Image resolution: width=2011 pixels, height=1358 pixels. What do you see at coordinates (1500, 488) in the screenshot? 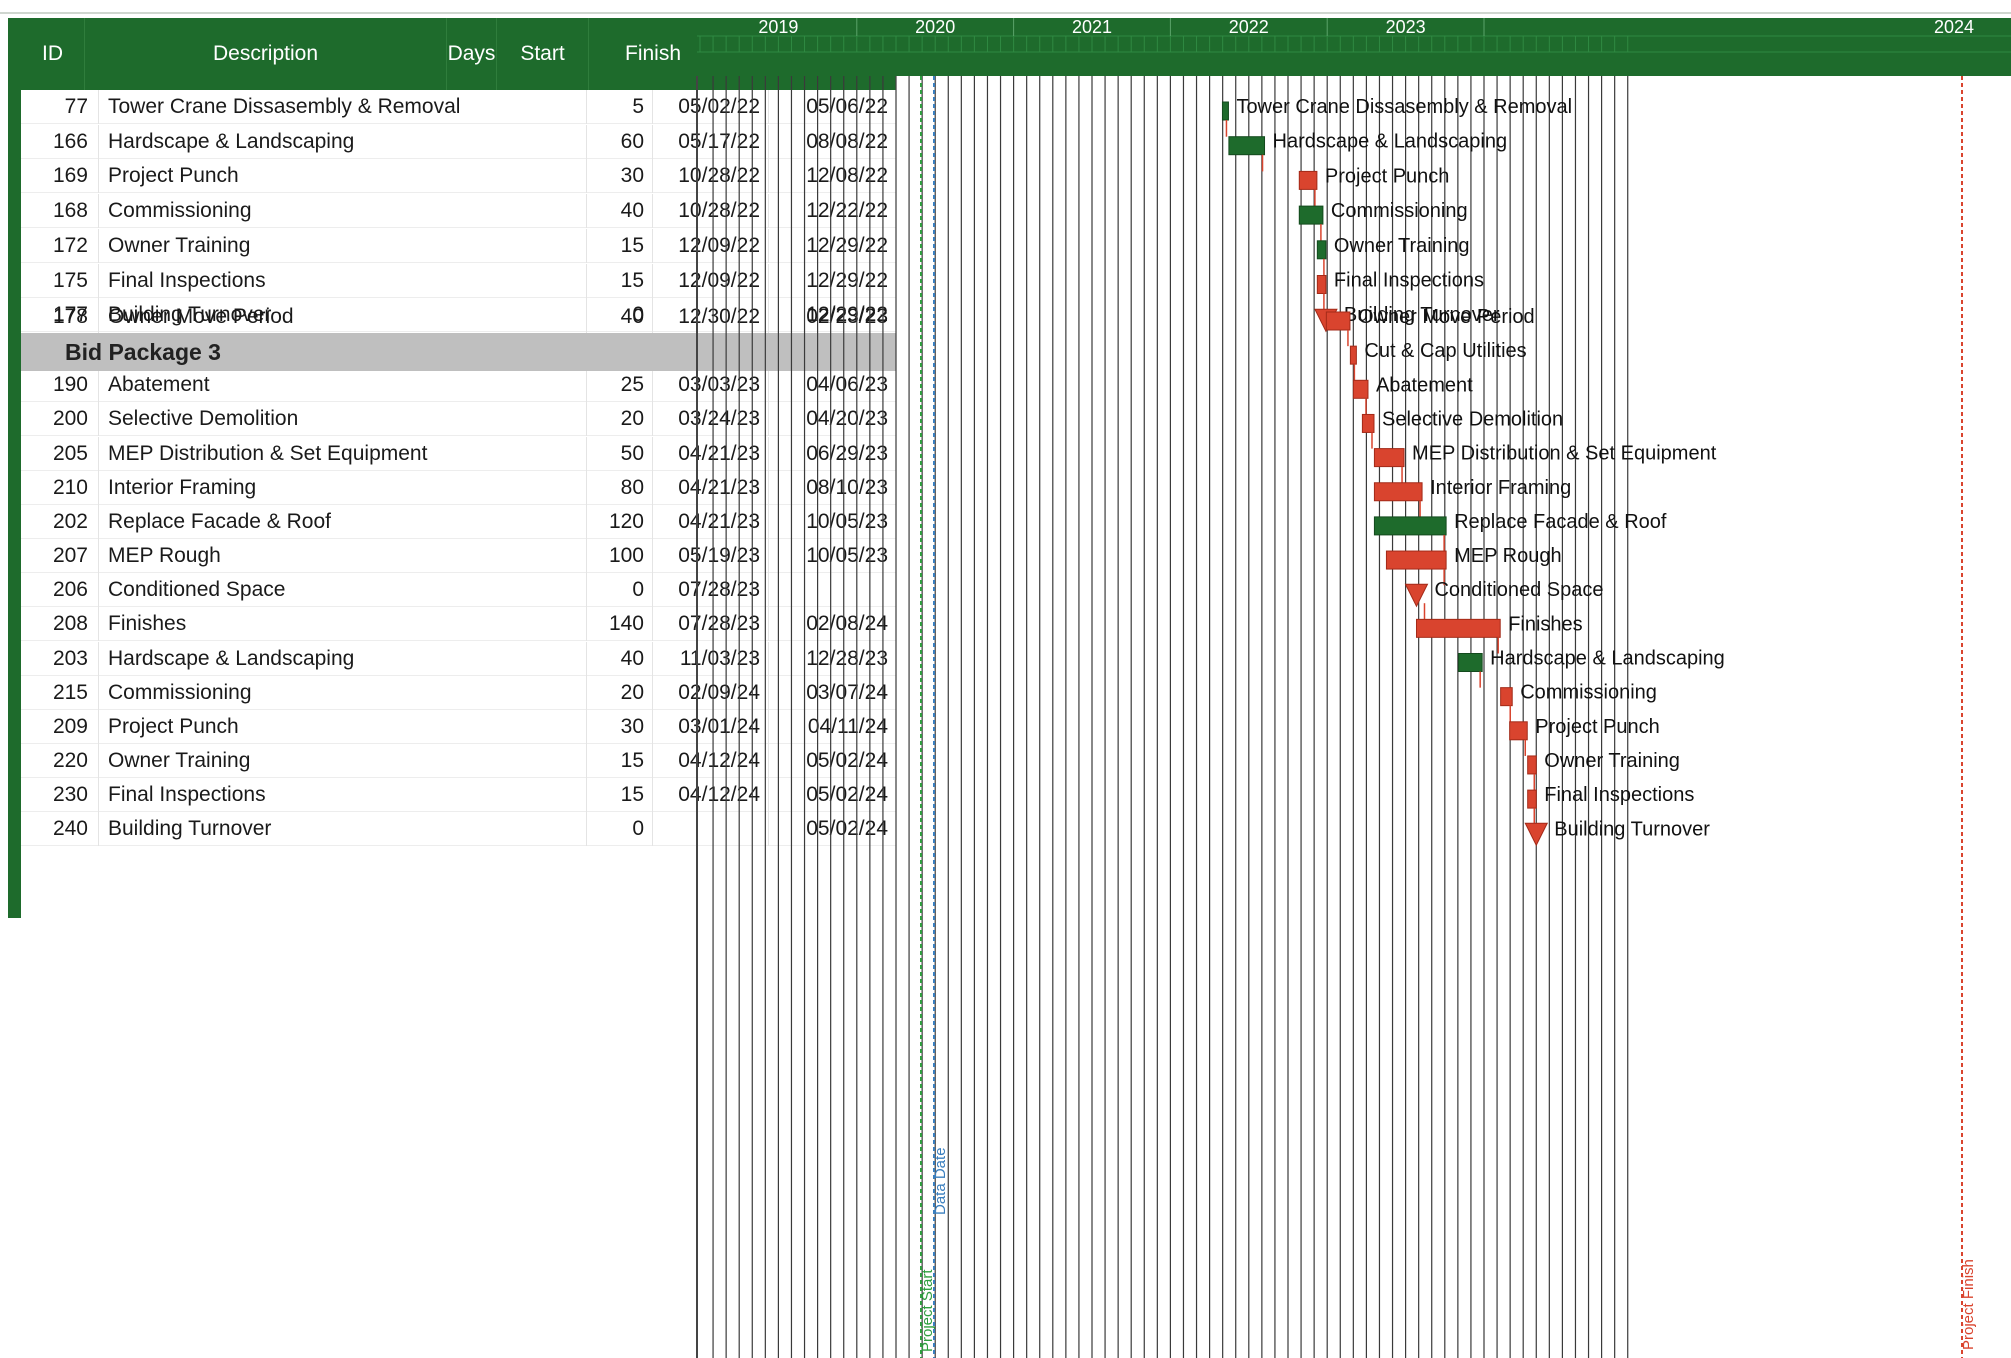
I see `task-bar-label: Interior Framing` at bounding box center [1500, 488].